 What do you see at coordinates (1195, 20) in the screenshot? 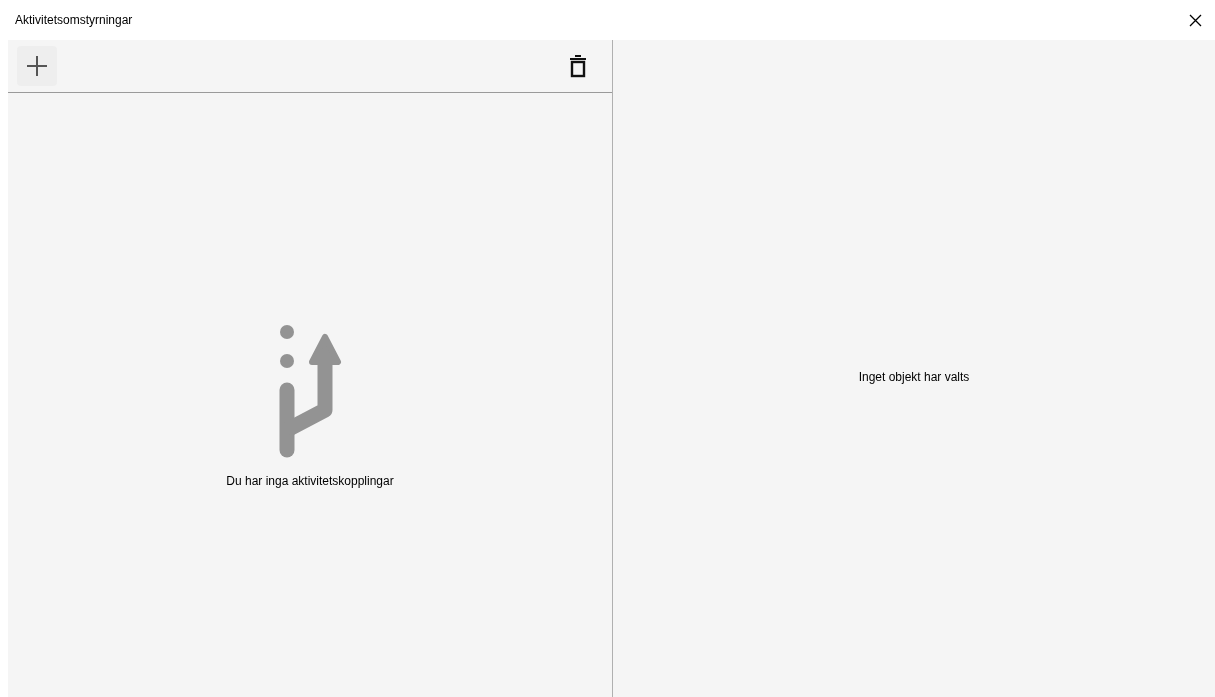
I see `close-icon` at bounding box center [1195, 20].